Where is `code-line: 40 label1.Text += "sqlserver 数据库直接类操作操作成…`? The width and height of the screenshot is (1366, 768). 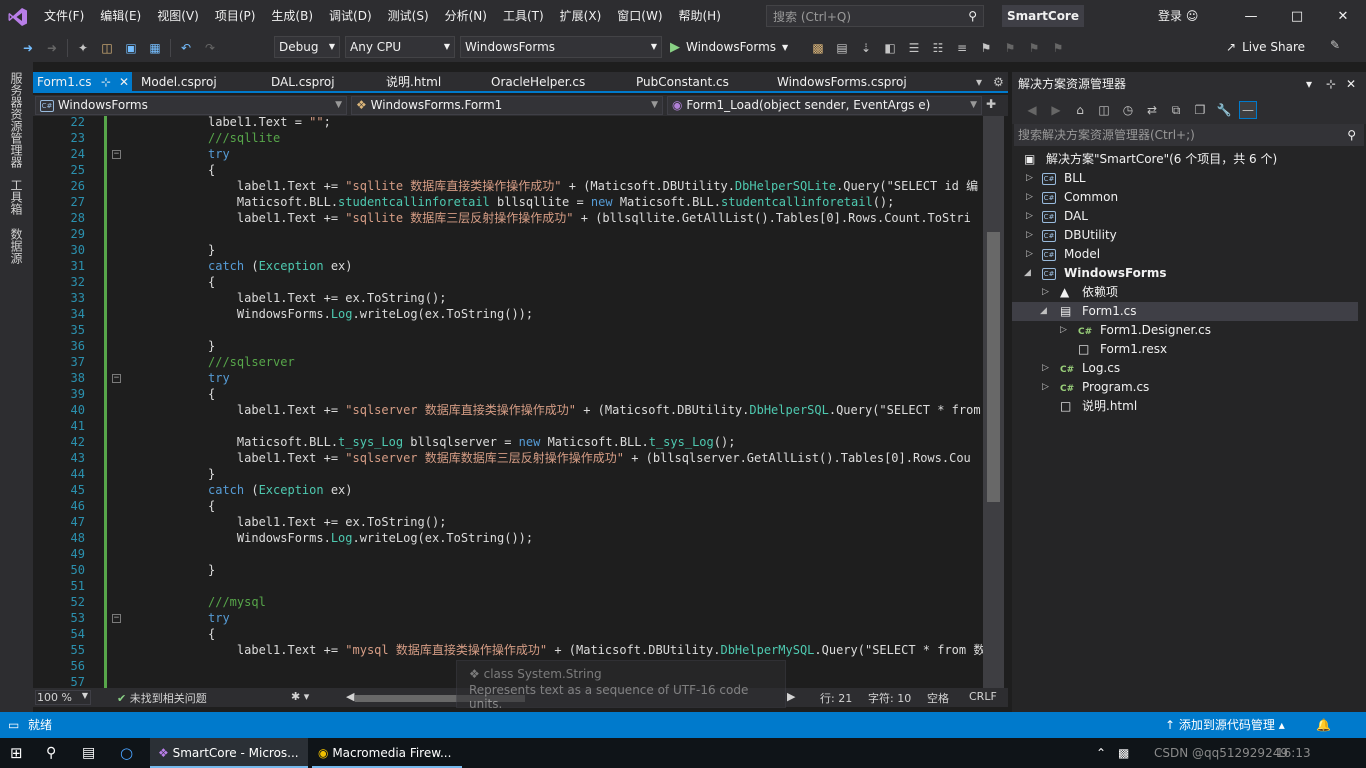
code-line: 40 label1.Text += "sqlserver 数据库直接类操作操作成… is located at coordinates (508, 410).